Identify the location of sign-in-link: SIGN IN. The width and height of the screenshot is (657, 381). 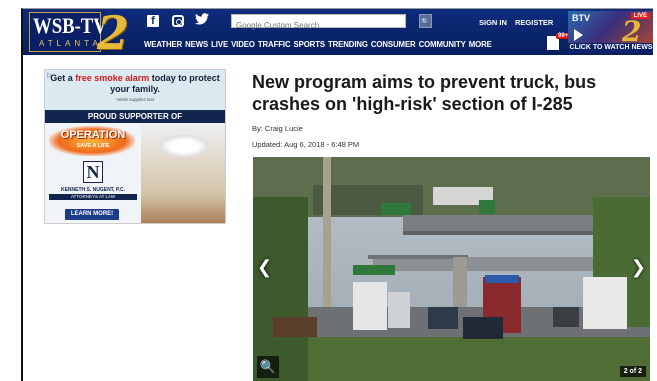
(493, 22).